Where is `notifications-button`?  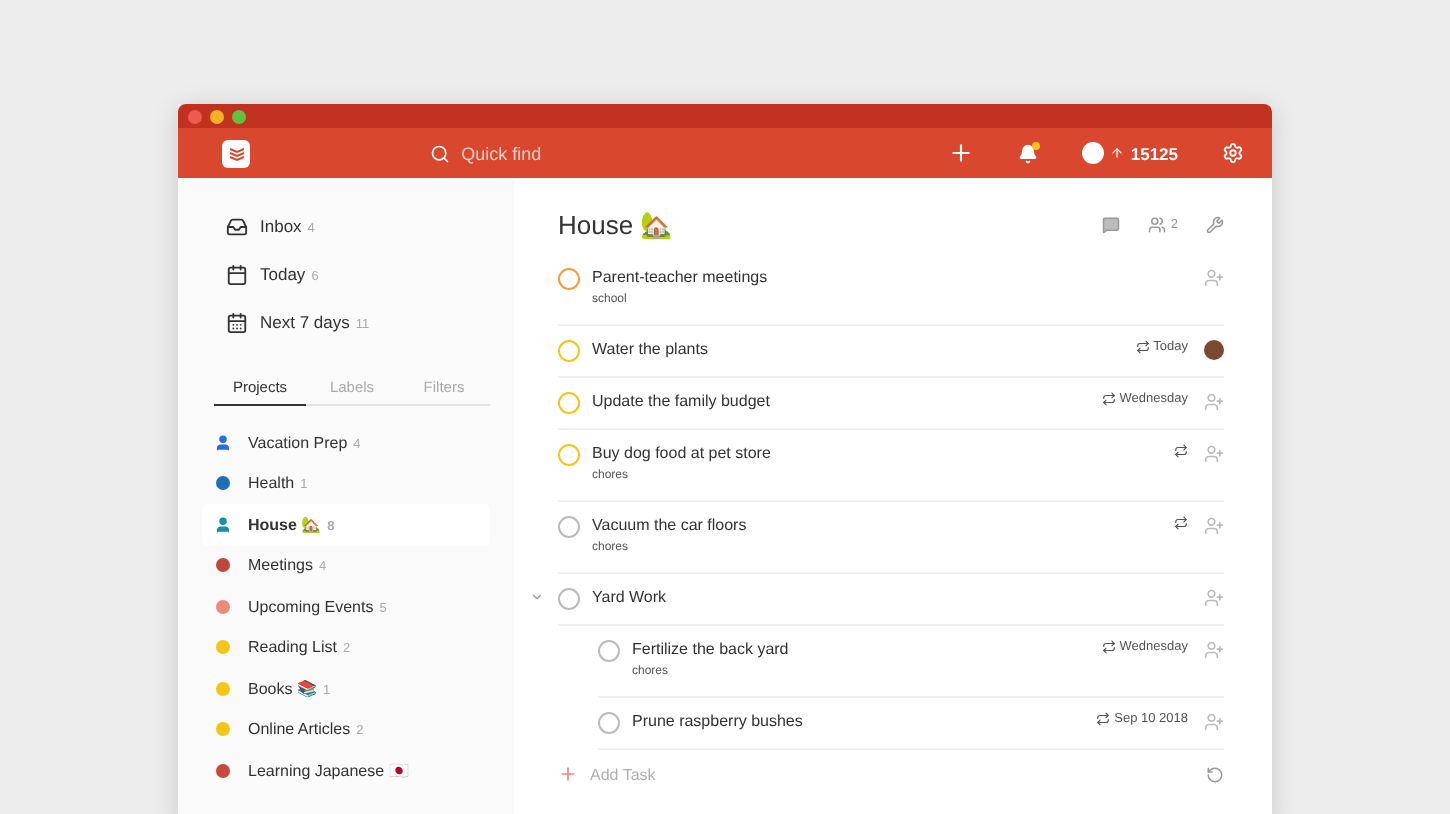 notifications-button is located at coordinates (1028, 153).